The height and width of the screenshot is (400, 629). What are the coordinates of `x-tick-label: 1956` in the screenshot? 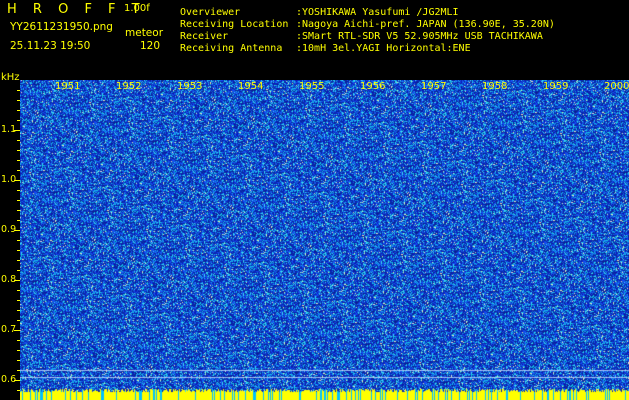 It's located at (373, 86).